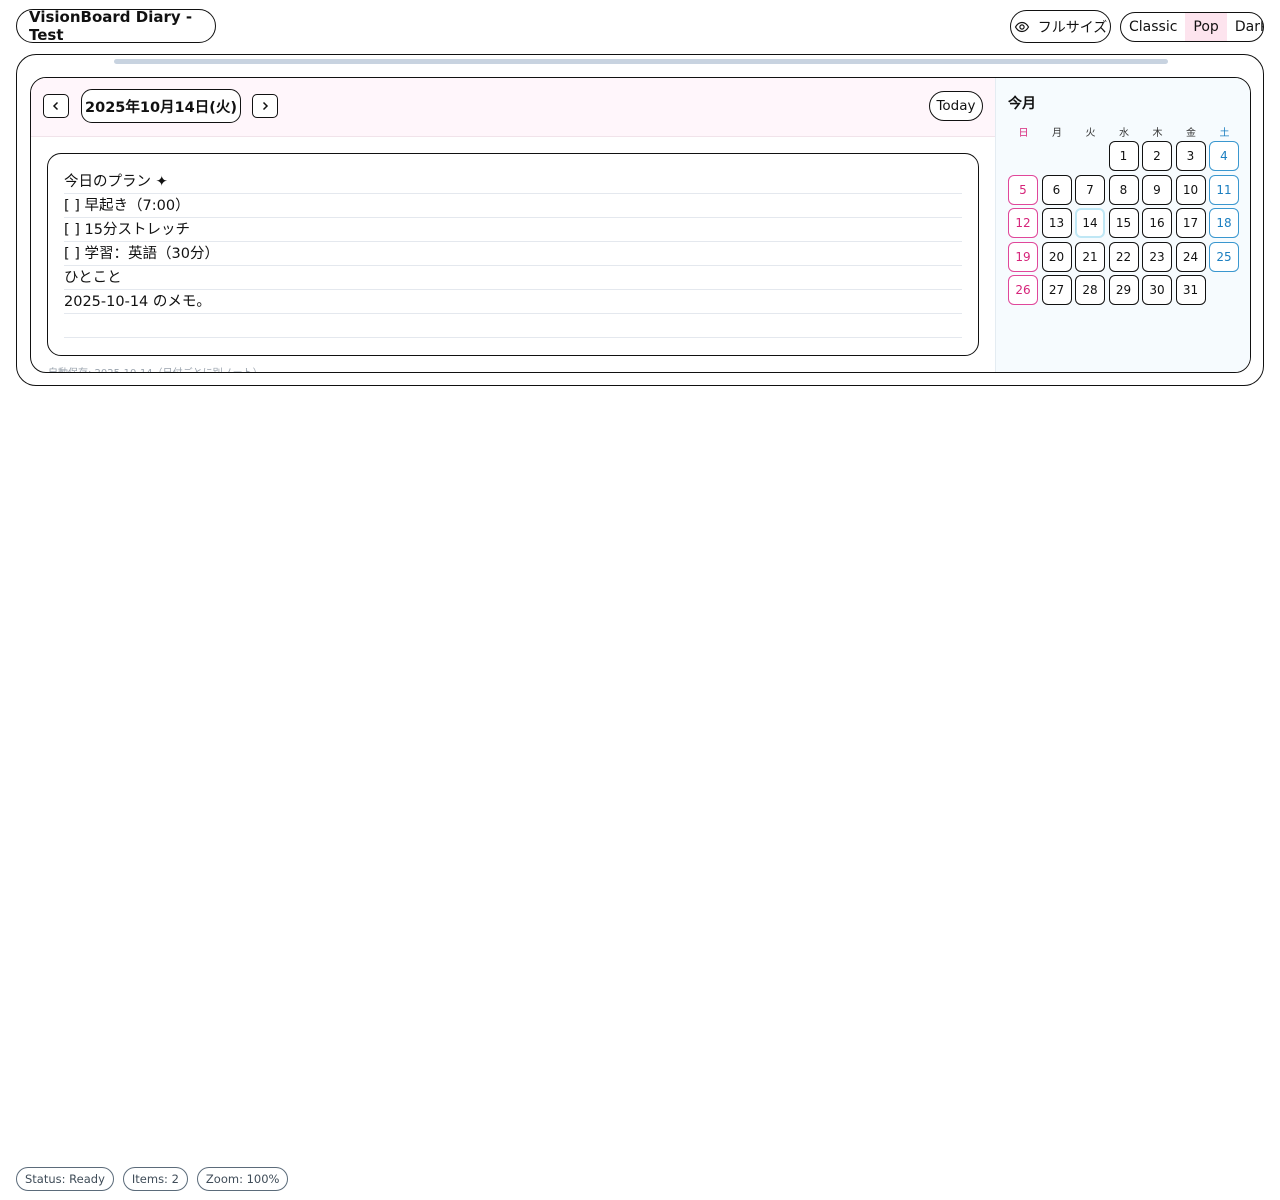  Describe the element at coordinates (1123, 189) in the screenshot. I see `calendar-day: 8` at that location.